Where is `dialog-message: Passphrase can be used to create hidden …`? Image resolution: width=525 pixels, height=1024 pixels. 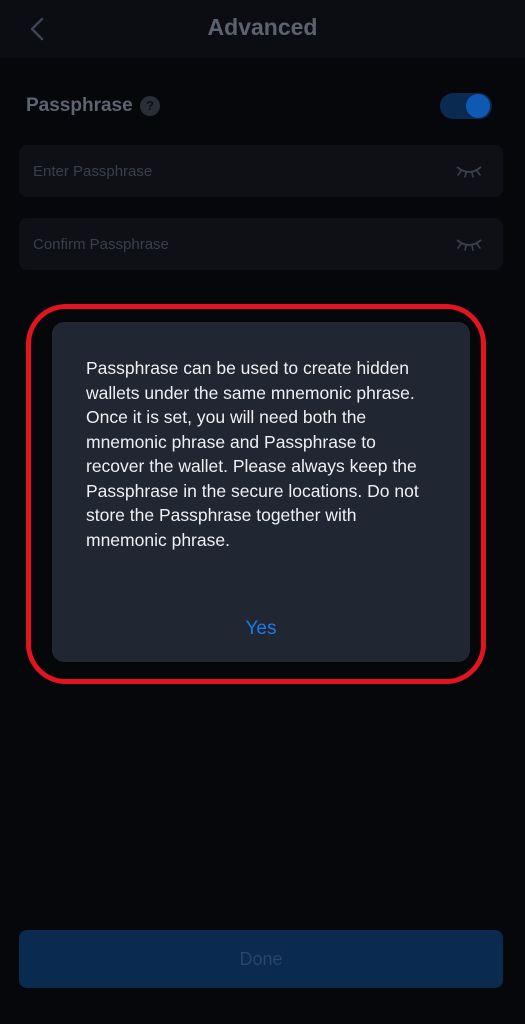 dialog-message: Passphrase can be used to create hidden … is located at coordinates (252, 454).